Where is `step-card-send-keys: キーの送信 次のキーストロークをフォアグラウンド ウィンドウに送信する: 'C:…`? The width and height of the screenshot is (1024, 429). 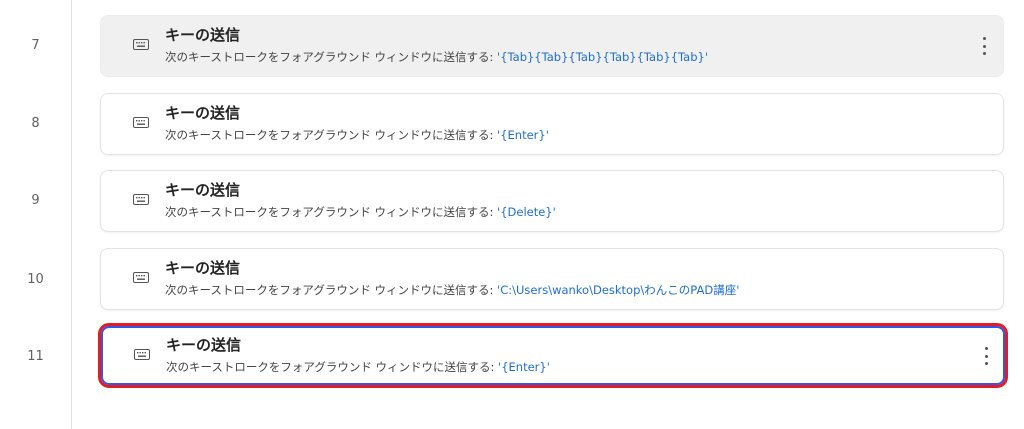 step-card-send-keys: キーの送信 次のキーストロークをフォアグラウンド ウィンドウに送信する: 'C:… is located at coordinates (552, 279).